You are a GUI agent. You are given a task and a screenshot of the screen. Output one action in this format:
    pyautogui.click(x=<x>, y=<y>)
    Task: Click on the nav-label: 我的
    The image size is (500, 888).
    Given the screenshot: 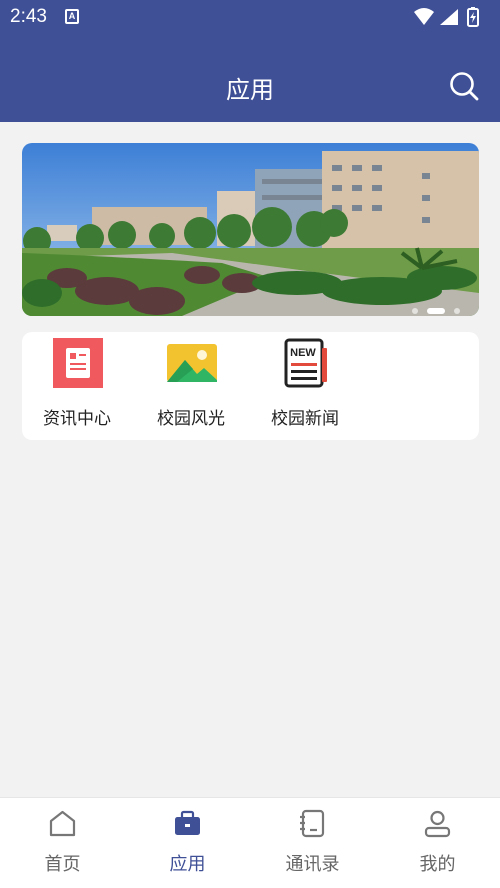 What is the action you would take?
    pyautogui.click(x=437, y=864)
    